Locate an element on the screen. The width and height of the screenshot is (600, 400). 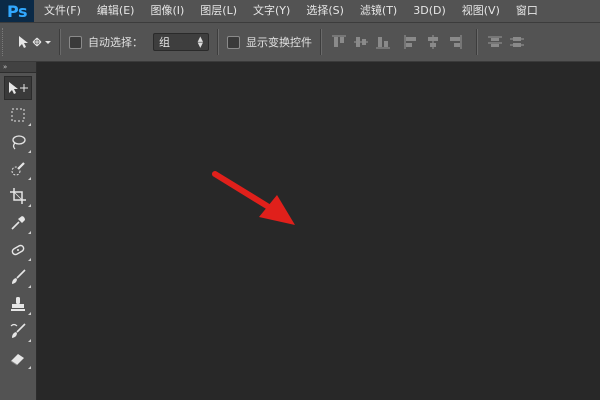
menu-layer: 图层(L) is located at coordinates (216, 11).